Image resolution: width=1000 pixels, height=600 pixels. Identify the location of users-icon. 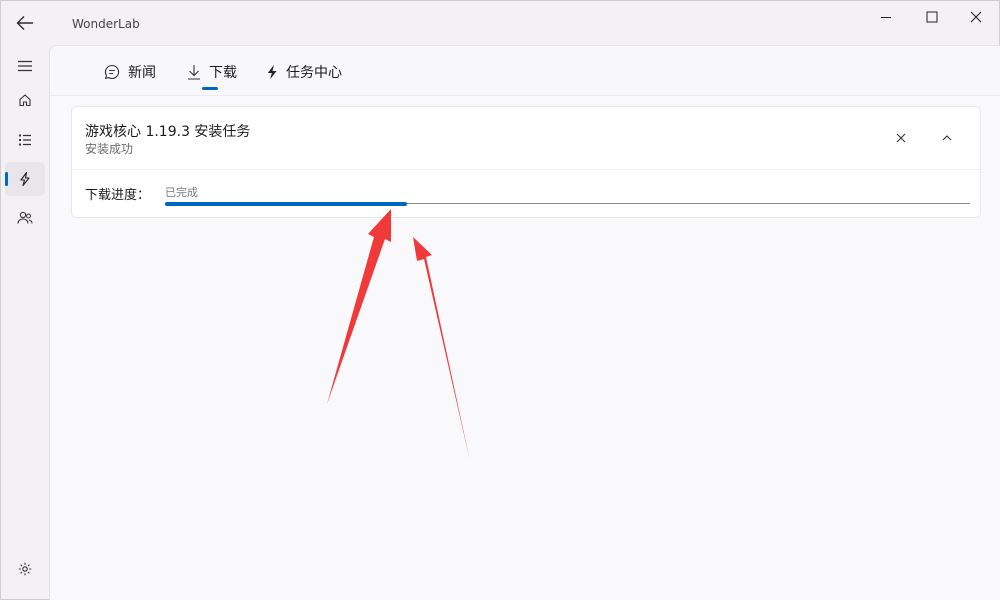
(25, 217).